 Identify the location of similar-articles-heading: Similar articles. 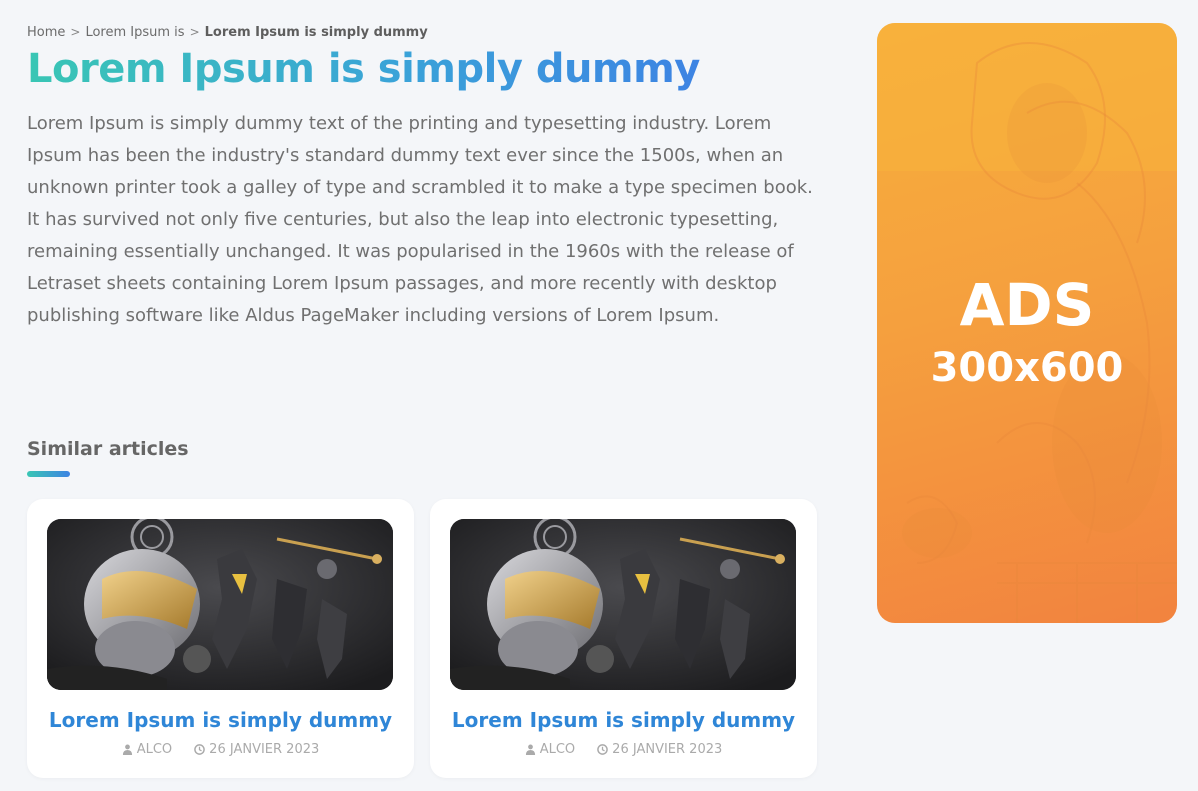
(108, 449).